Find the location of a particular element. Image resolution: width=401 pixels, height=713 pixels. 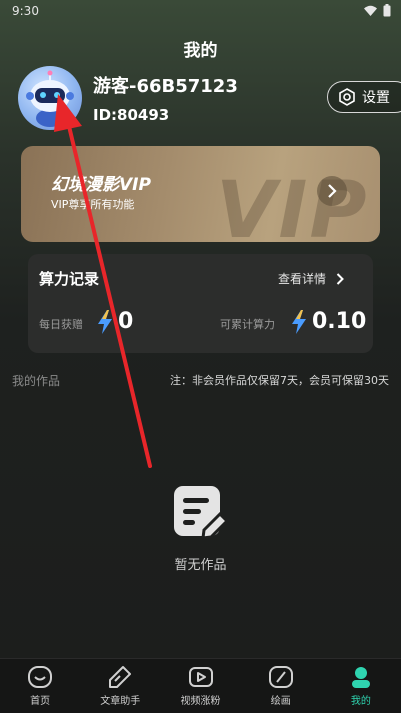

avatar is located at coordinates (50, 98).